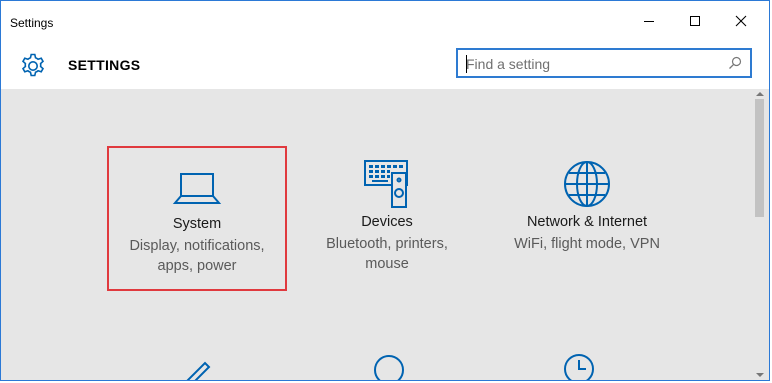 The width and height of the screenshot is (772, 383). I want to click on tile-description: WiFi, flight mode, VPN, so click(587, 244).